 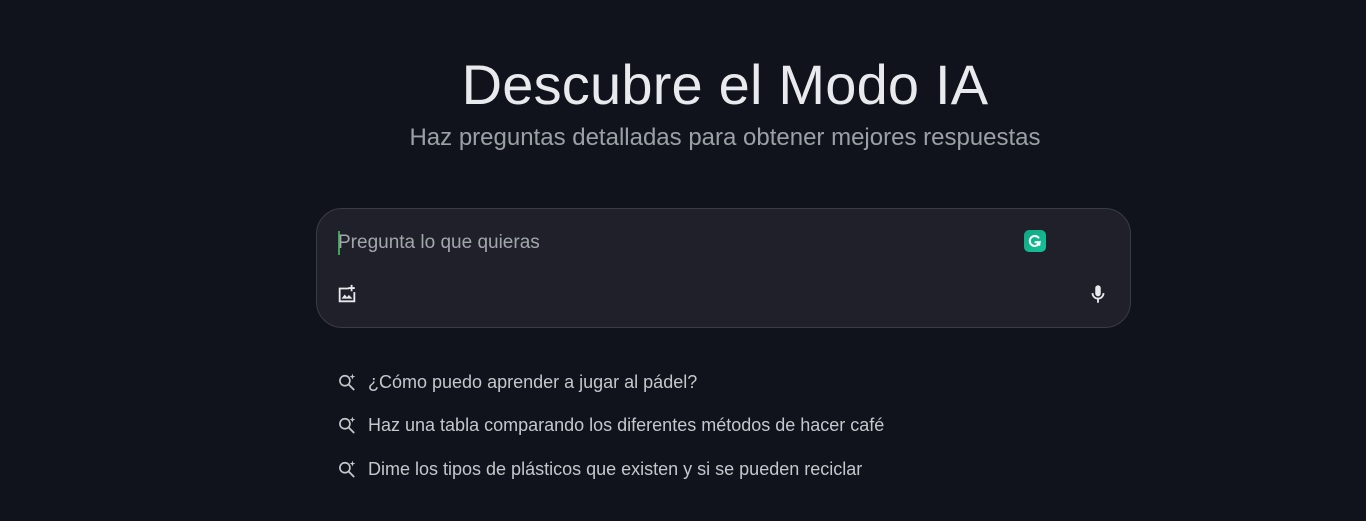 I want to click on voice-search-button, so click(x=1098, y=296).